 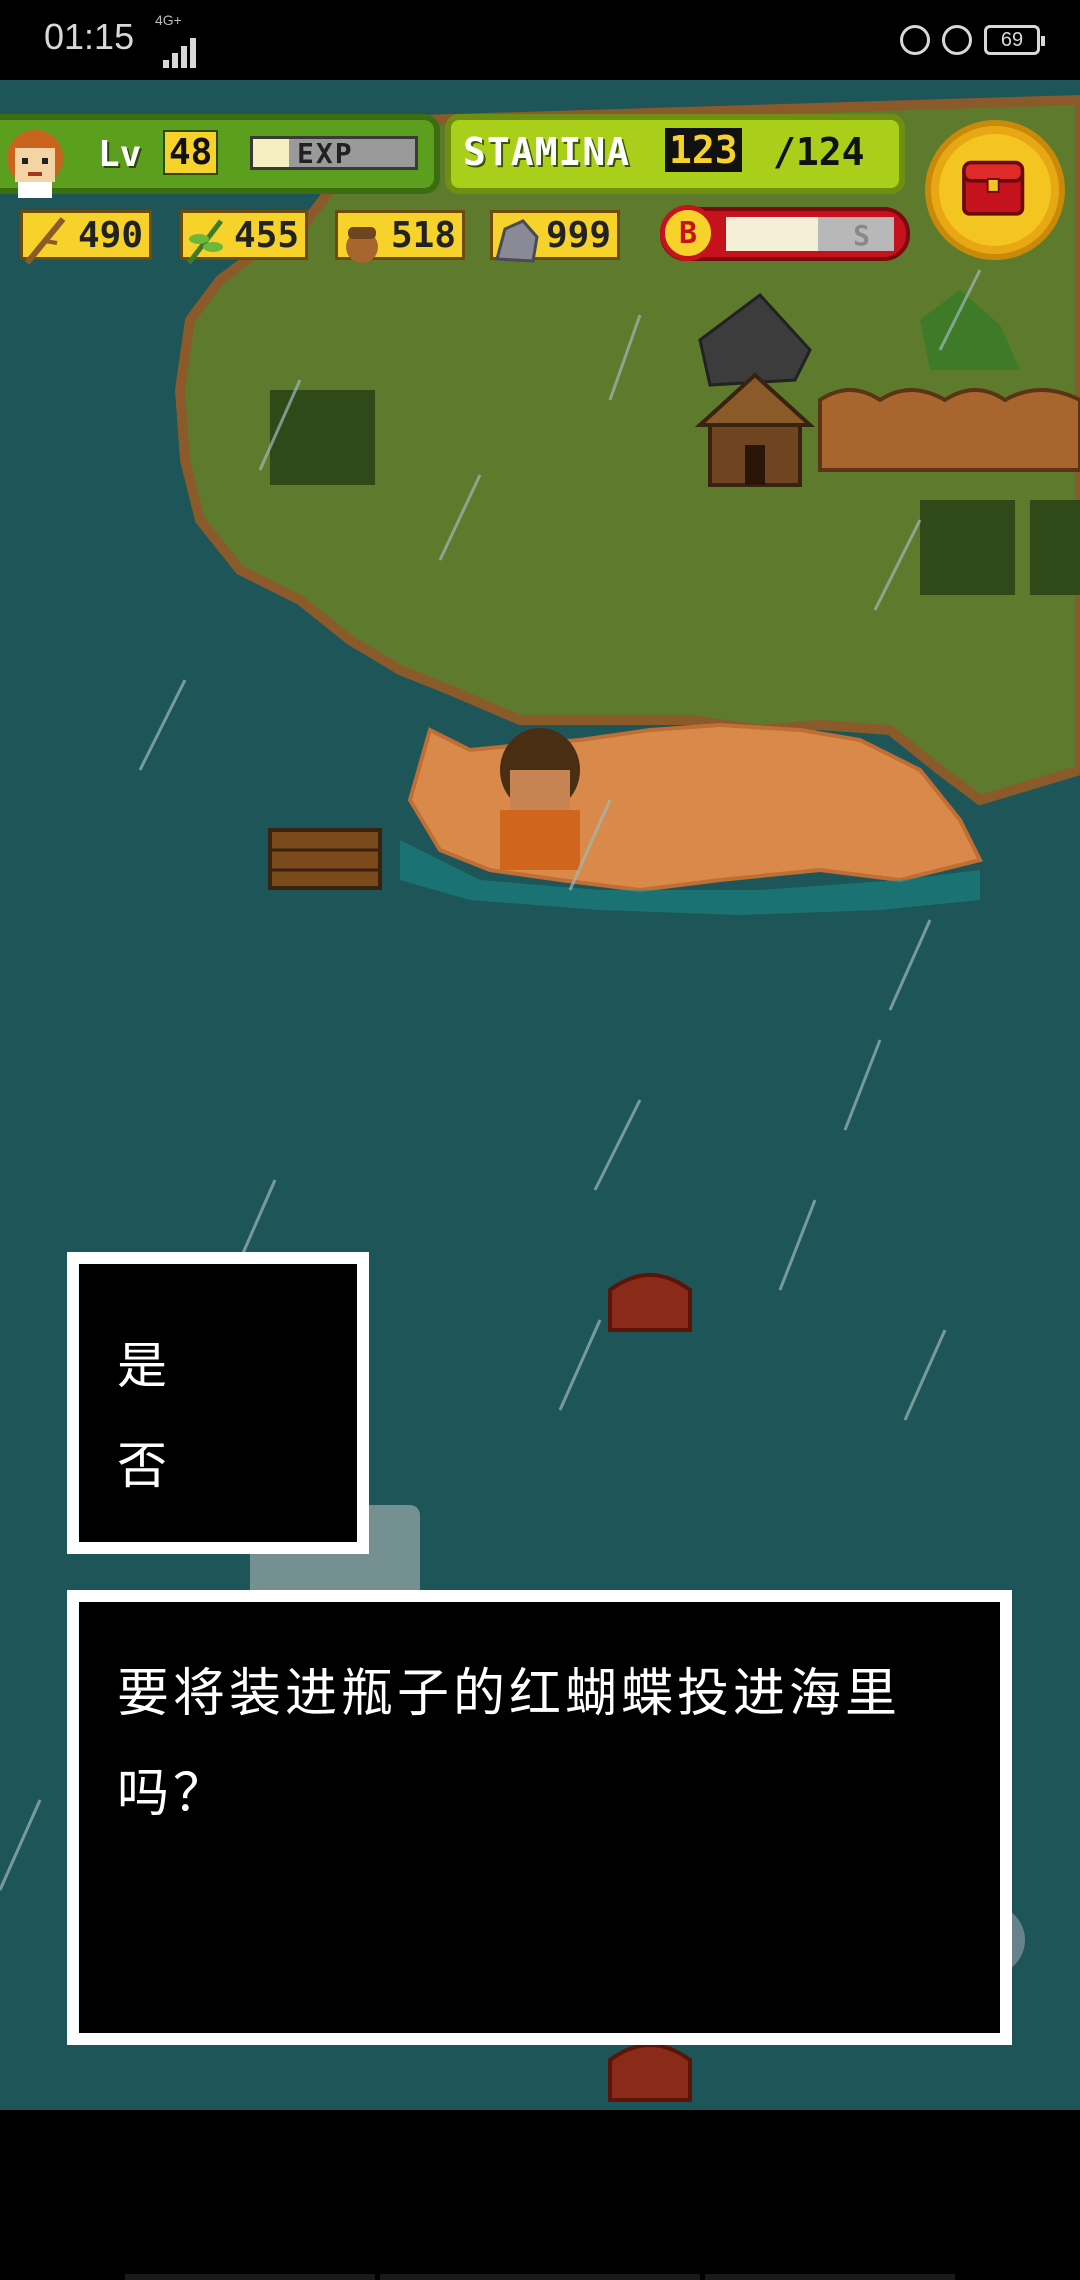 I want to click on treasure-chest-button, so click(x=995, y=190).